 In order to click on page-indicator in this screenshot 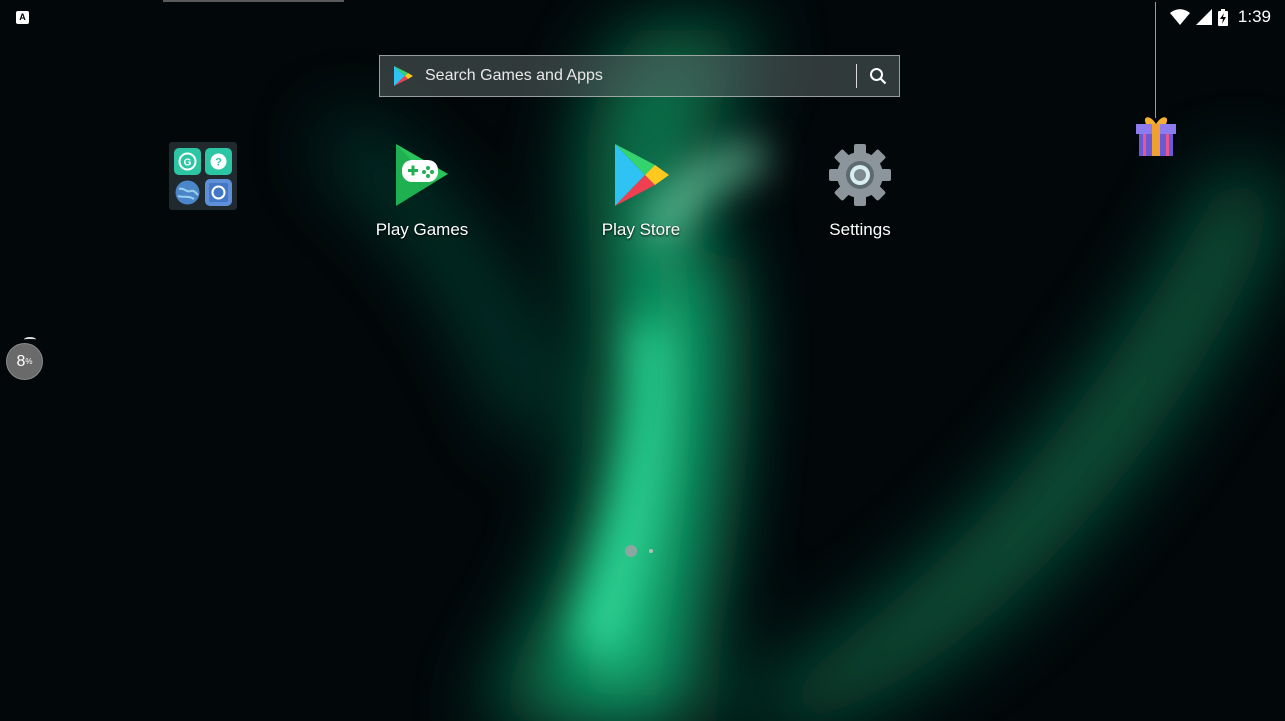, I will do `click(639, 551)`.